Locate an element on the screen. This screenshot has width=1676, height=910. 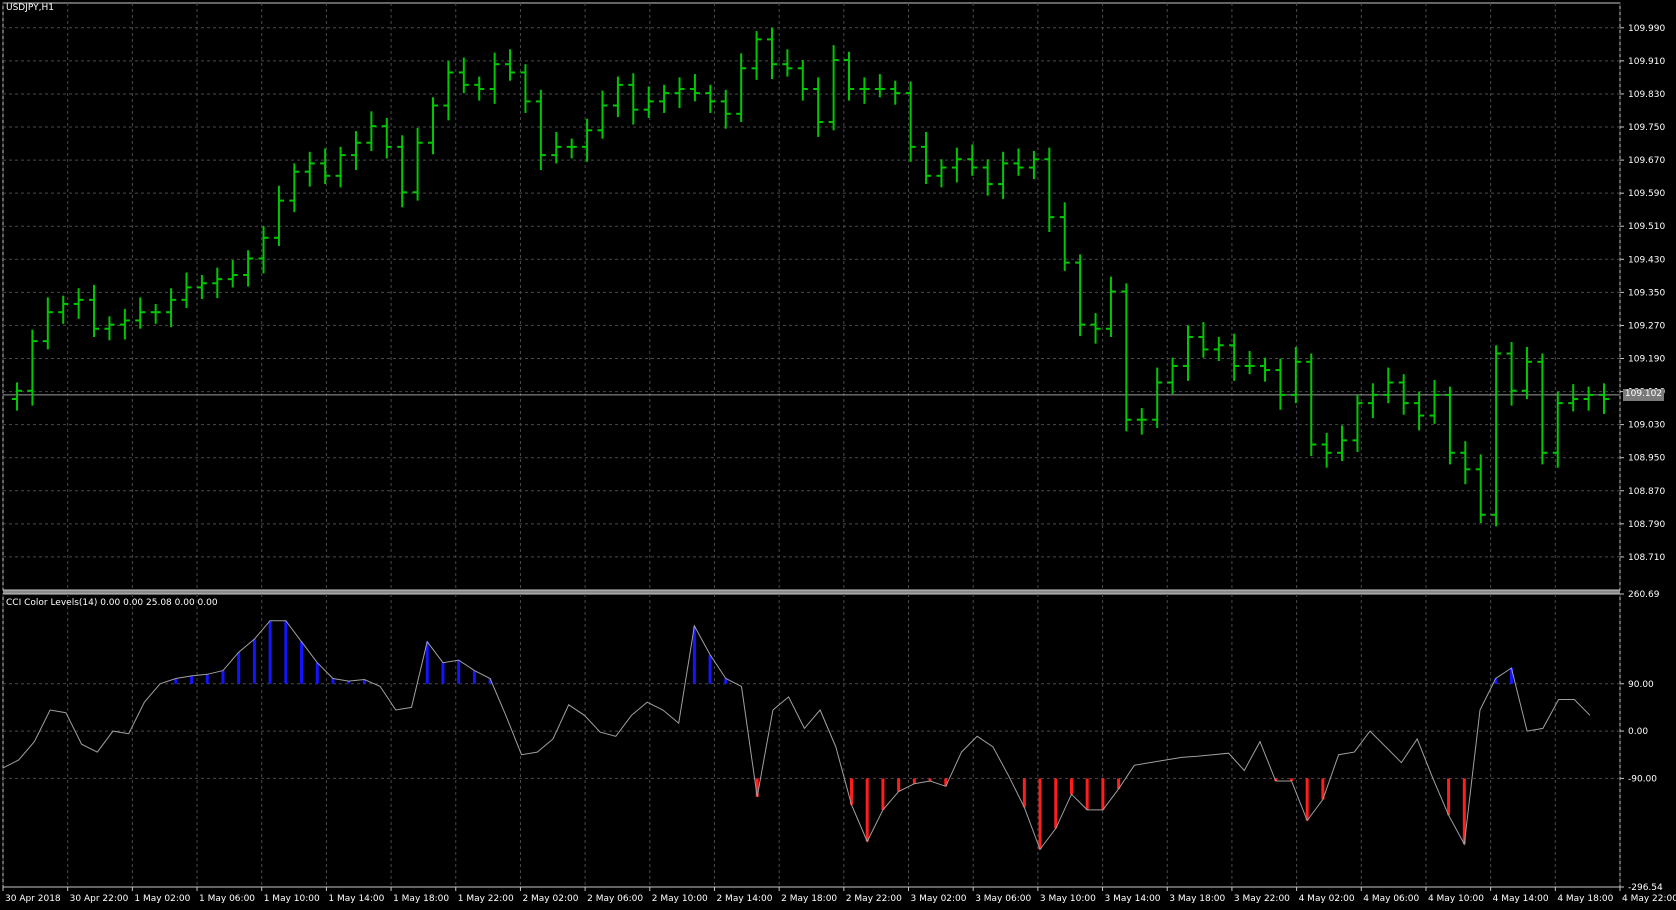
x-tick-label: 1 May 10:00 is located at coordinates (292, 899).